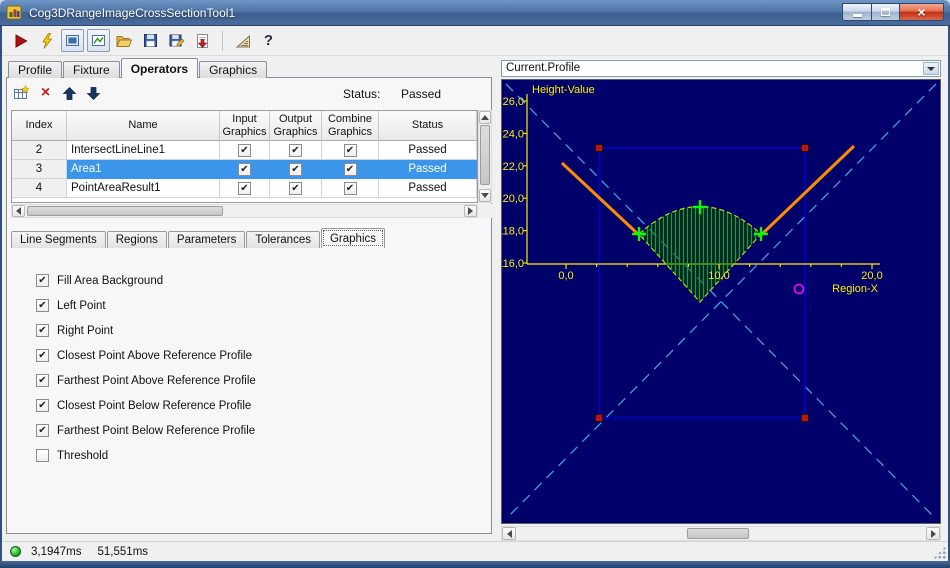 The height and width of the screenshot is (568, 950). Describe the element at coordinates (39, 150) in the screenshot. I see `cell-index: 2` at that location.